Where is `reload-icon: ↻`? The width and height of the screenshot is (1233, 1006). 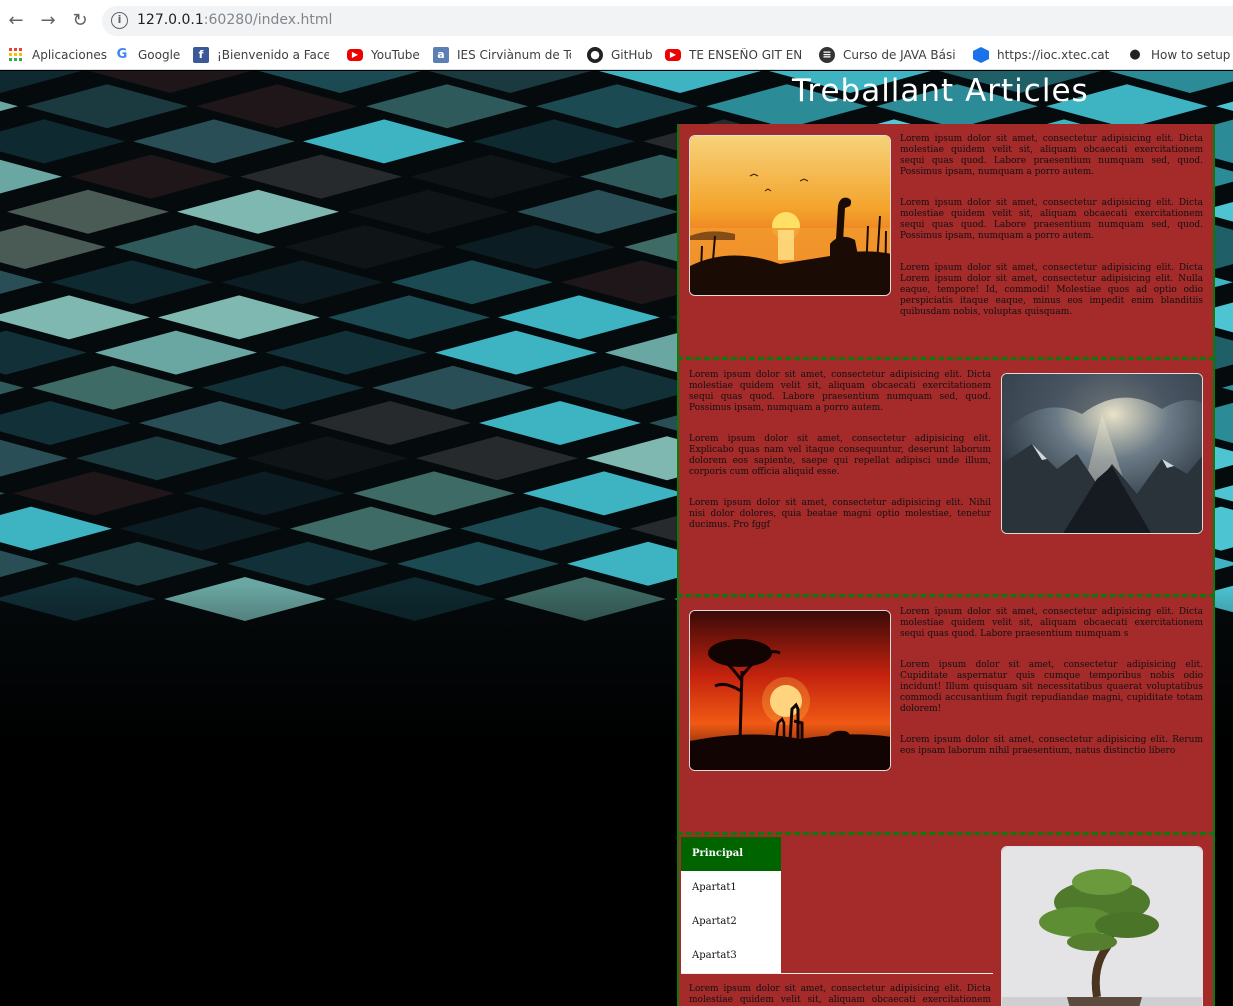
reload-icon: ↻ is located at coordinates (80, 21).